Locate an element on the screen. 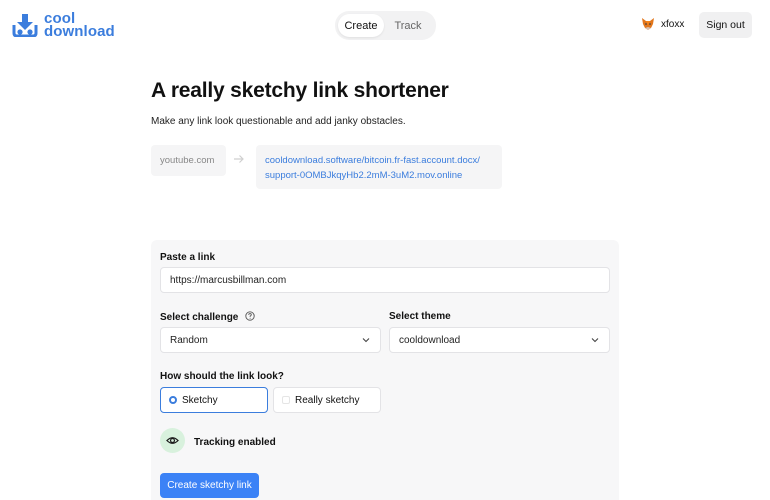  nav-tabs: Create Track is located at coordinates (385, 25).